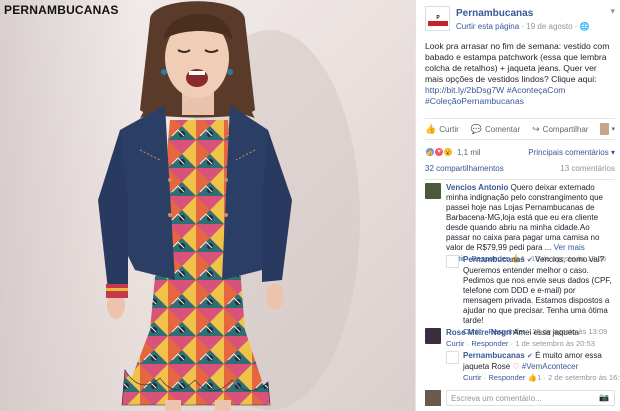  What do you see at coordinates (433, 398) in the screenshot?
I see `user-avatar` at bounding box center [433, 398].